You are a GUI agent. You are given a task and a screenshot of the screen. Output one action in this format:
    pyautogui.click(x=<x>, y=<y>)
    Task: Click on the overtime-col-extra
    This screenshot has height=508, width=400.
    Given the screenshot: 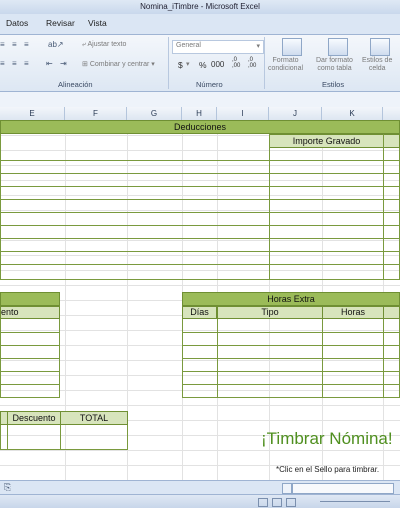 What is the action you would take?
    pyautogui.click(x=391, y=312)
    